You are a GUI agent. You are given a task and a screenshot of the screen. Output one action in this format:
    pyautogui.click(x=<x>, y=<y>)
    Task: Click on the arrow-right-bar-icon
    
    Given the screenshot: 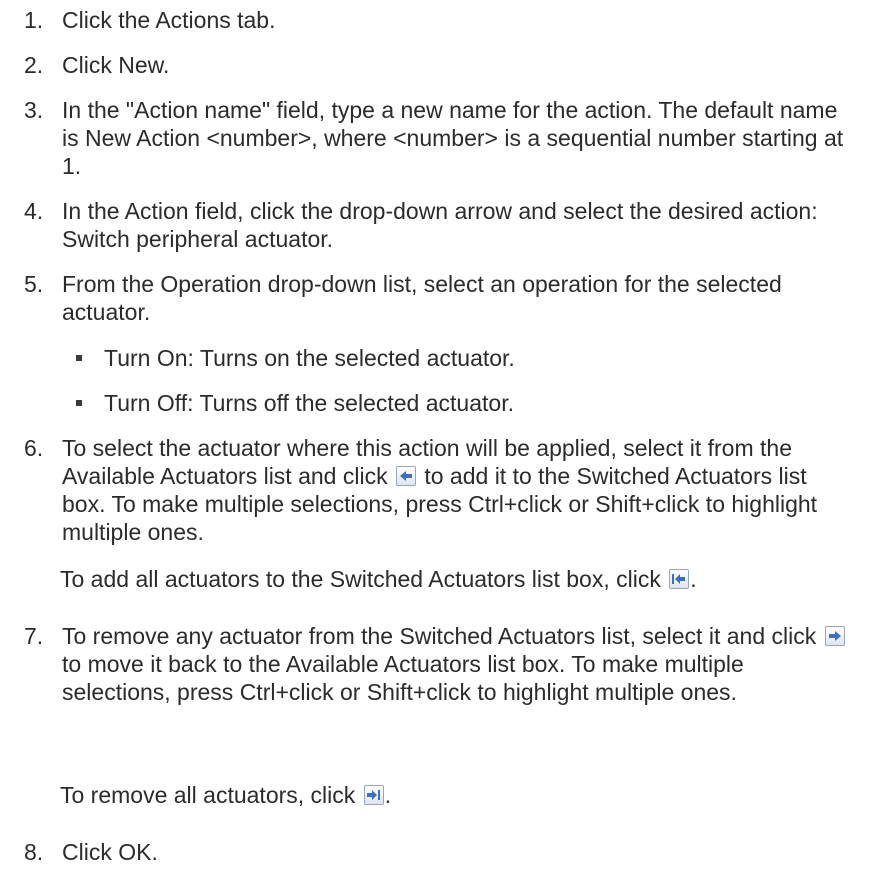 What is the action you would take?
    pyautogui.click(x=373, y=795)
    